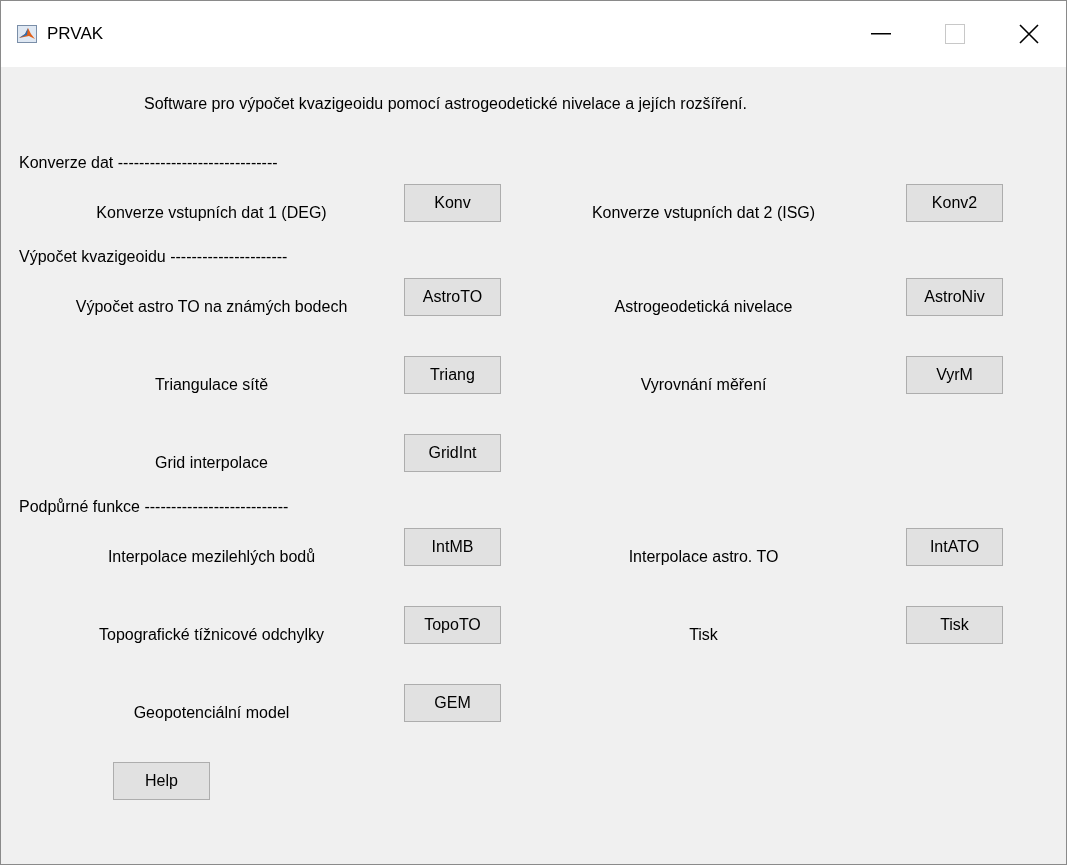 The height and width of the screenshot is (865, 1067). I want to click on function-button: Tisk, so click(954, 625).